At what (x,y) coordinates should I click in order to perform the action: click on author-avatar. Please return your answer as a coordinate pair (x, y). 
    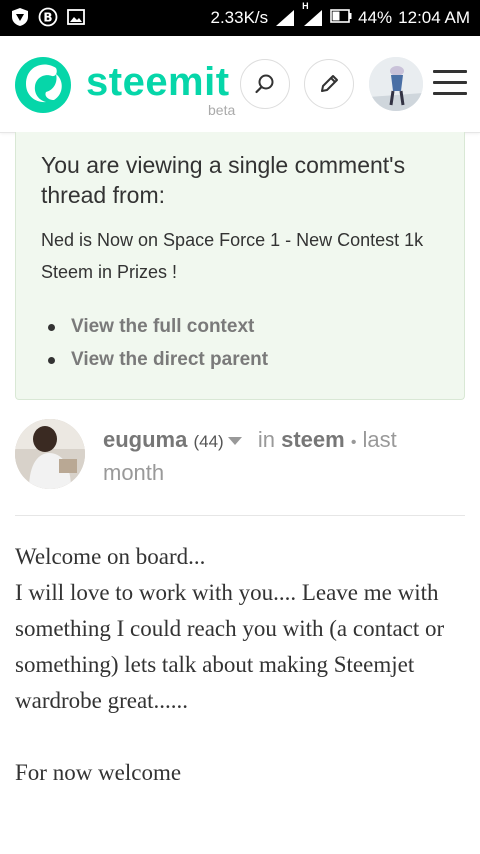
    Looking at the image, I should click on (50, 454).